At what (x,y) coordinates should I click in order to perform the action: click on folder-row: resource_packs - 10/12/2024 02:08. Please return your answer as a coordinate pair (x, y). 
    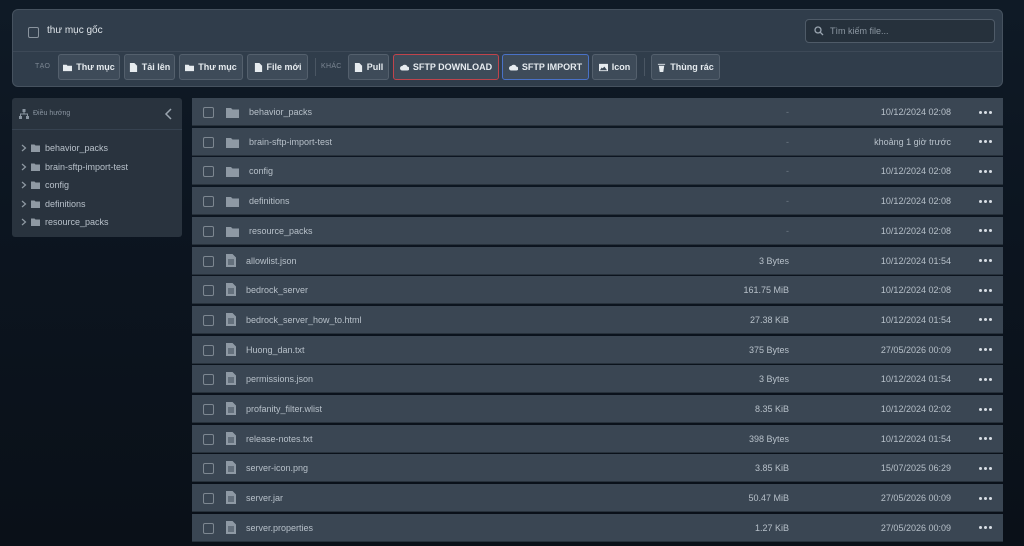
    Looking at the image, I should click on (597, 230).